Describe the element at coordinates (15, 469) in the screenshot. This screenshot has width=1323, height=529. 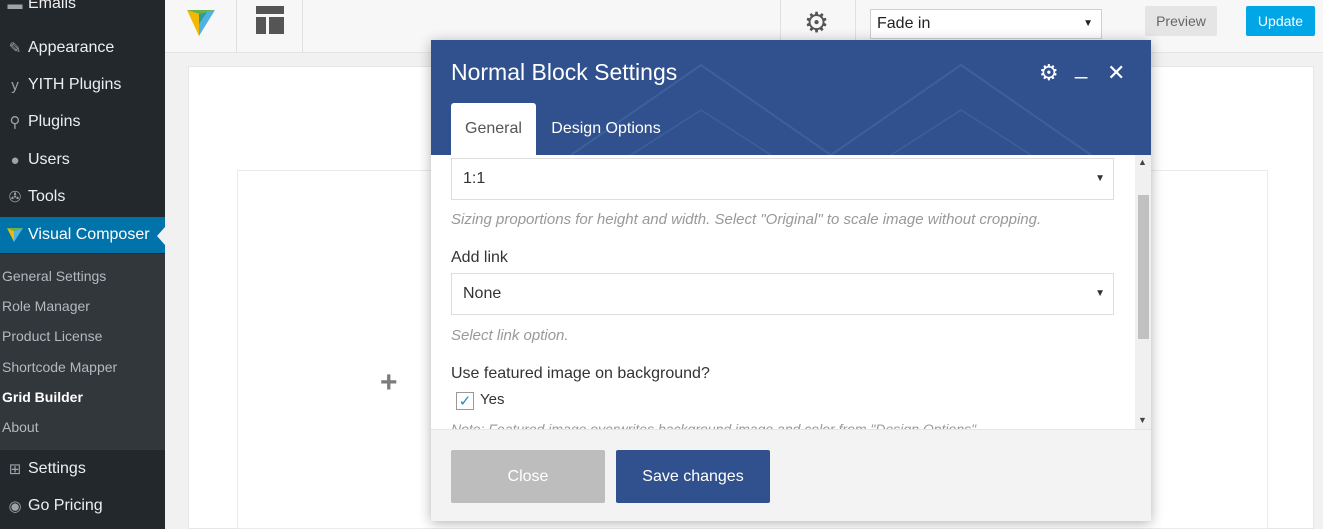
I see `settings-icon: ⊞` at that location.